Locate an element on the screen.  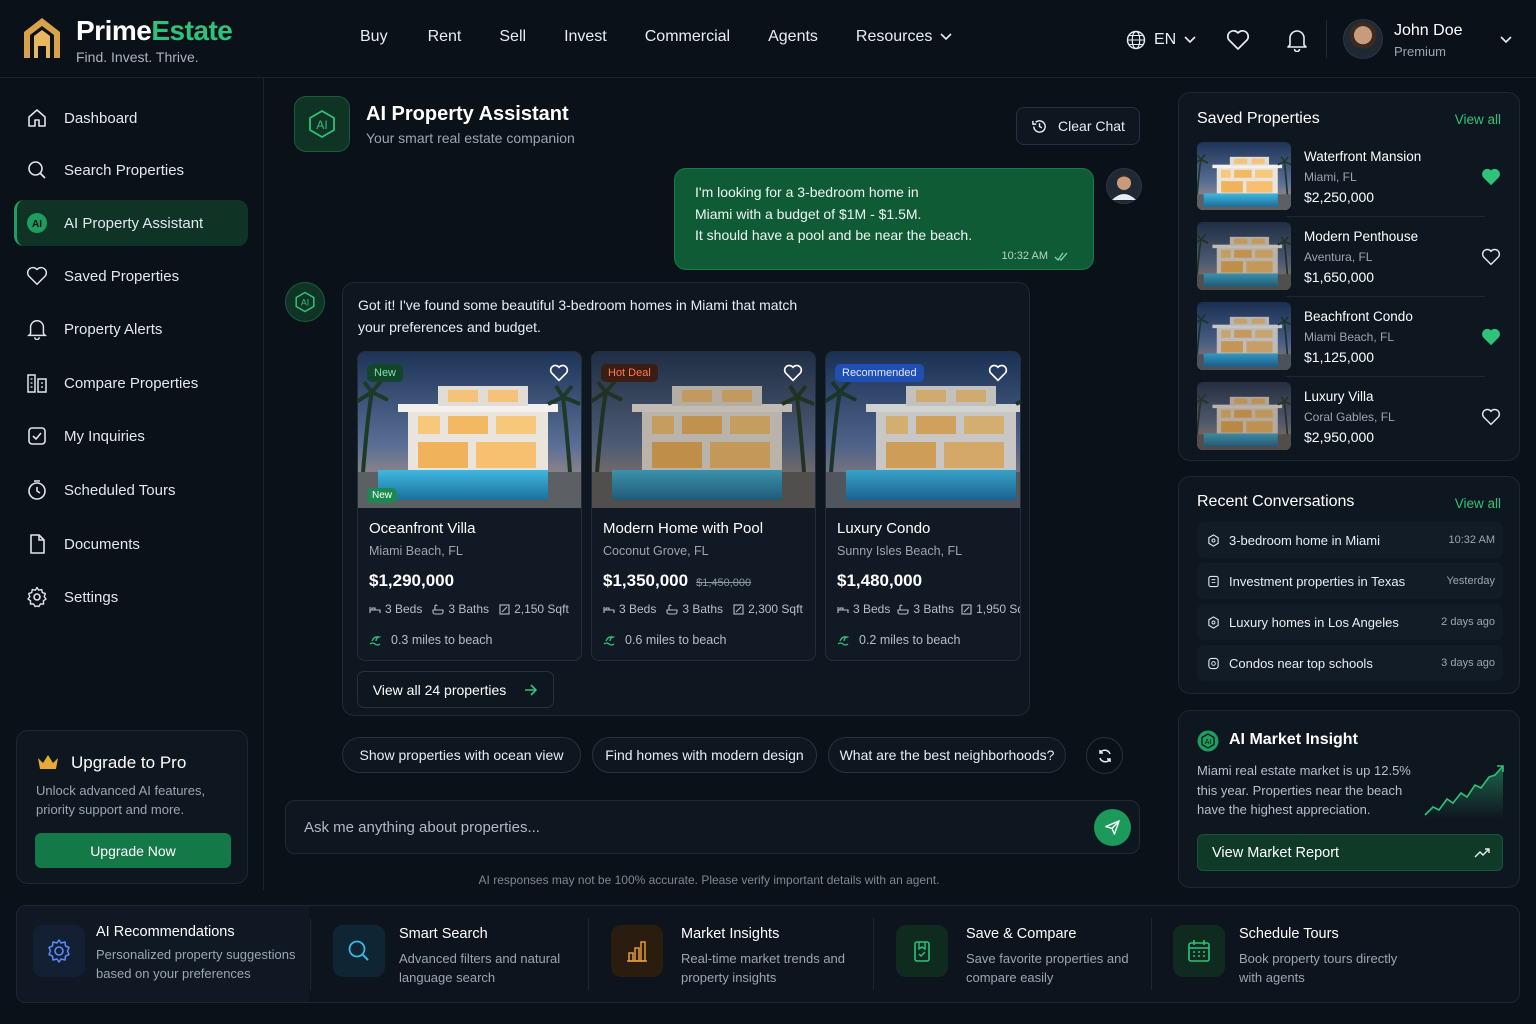
nav-rent: Rent is located at coordinates (445, 37).